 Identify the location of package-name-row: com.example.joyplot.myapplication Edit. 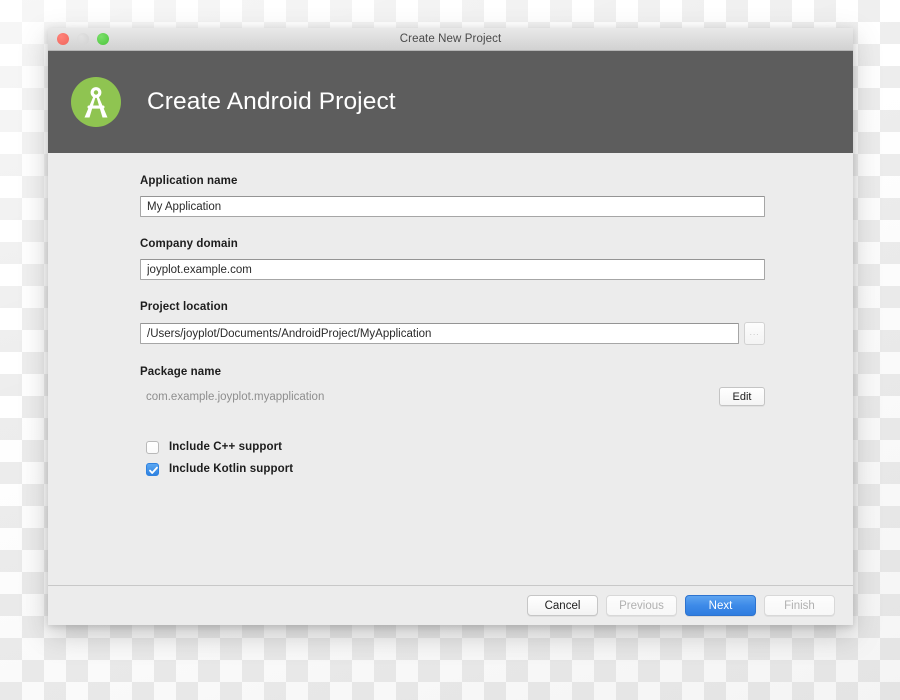
(452, 396).